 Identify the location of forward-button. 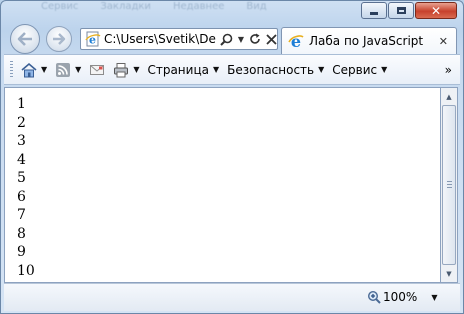
(59, 39).